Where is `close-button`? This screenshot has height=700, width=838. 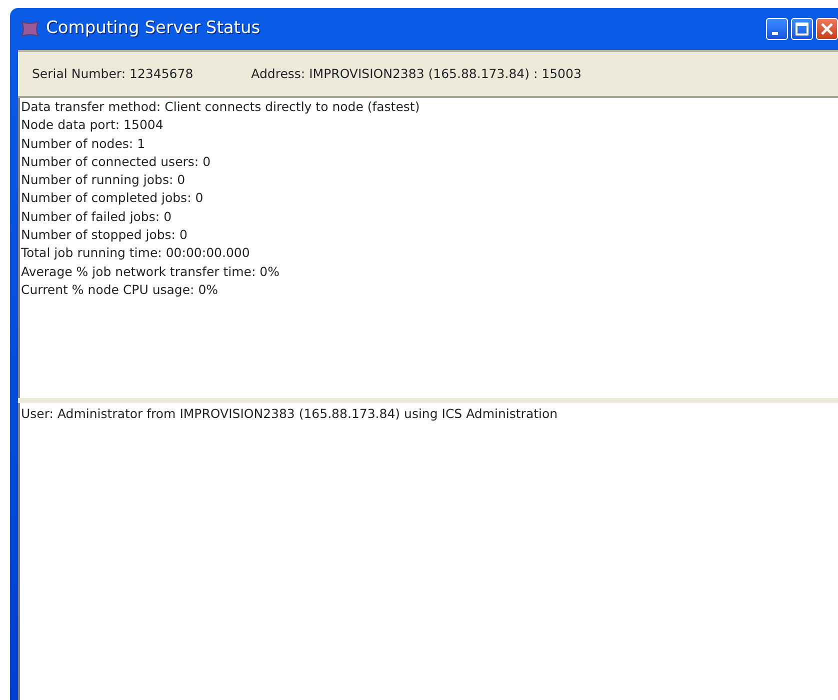
close-button is located at coordinates (827, 29).